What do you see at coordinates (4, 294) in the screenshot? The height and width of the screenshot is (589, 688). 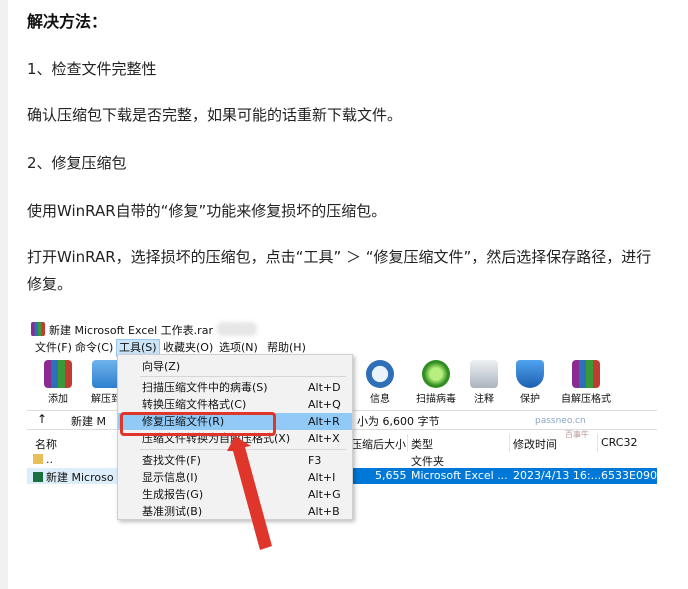 I see `page-left-gutter` at bounding box center [4, 294].